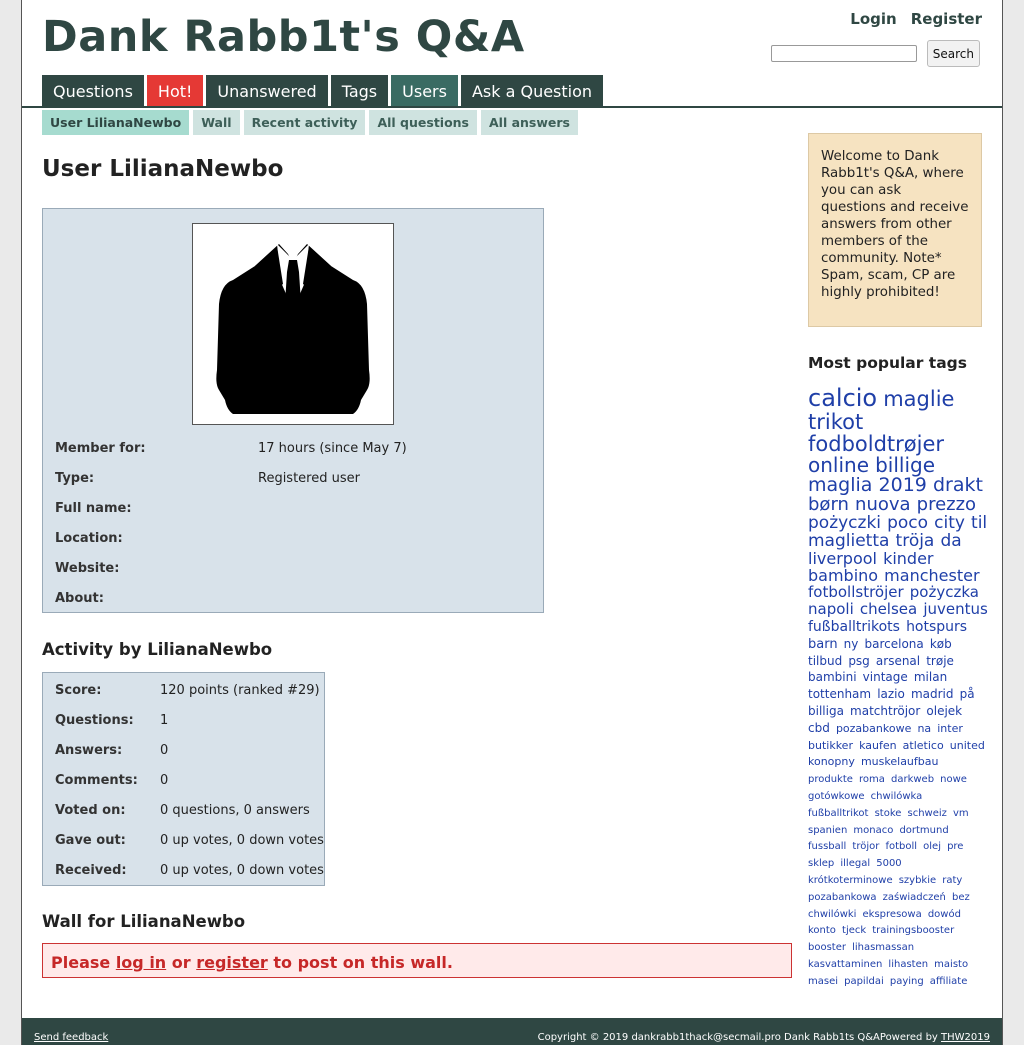  I want to click on tag-link: pozabankowe, so click(873, 728).